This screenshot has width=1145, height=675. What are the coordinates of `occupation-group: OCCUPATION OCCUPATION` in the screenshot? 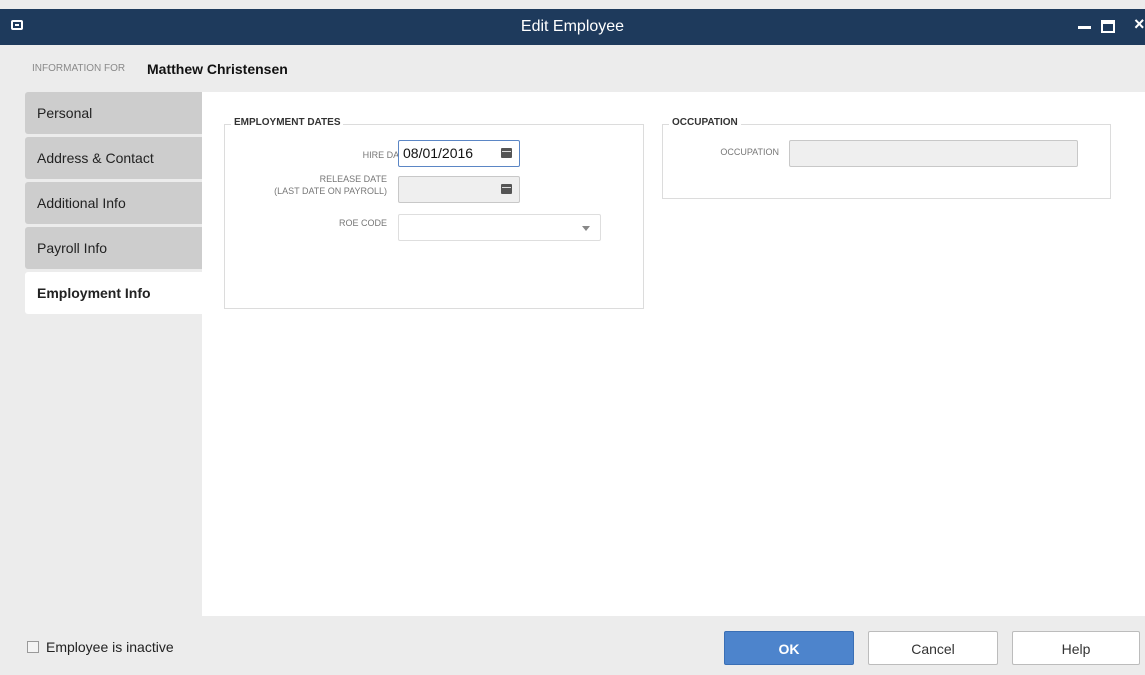 It's located at (886, 158).